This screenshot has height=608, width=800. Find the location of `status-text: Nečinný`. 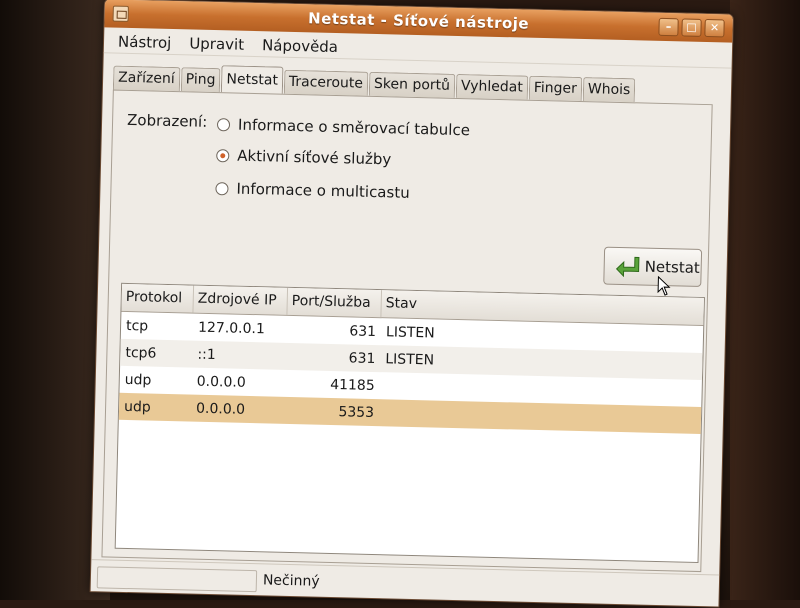

status-text: Nečinný is located at coordinates (291, 581).